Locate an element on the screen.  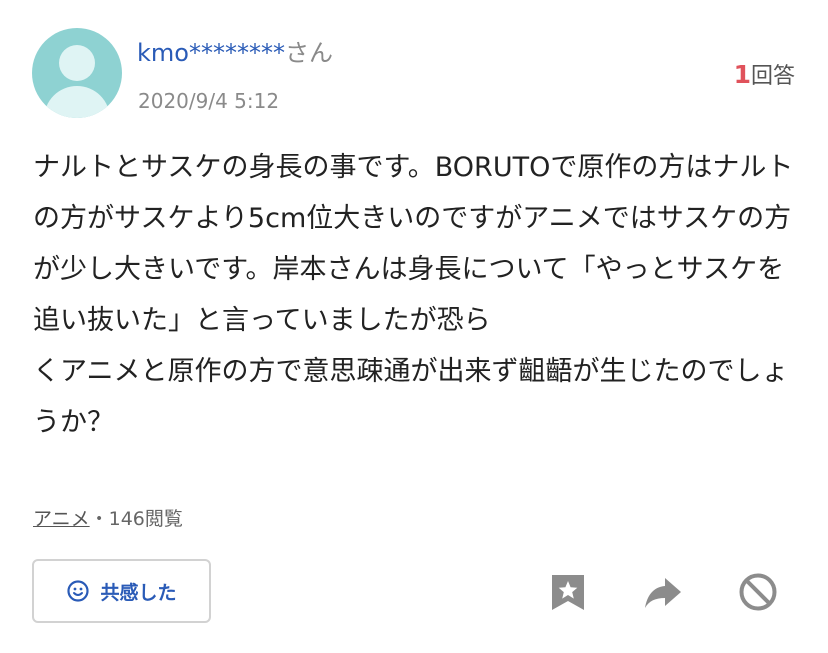
avatar-body-shape is located at coordinates (77, 102).